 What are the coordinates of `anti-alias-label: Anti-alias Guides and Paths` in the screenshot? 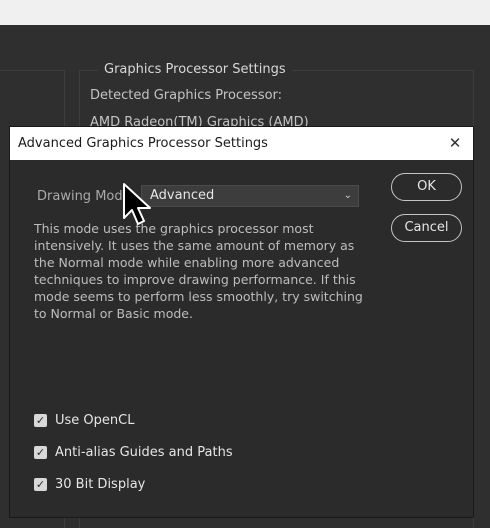 It's located at (144, 452).